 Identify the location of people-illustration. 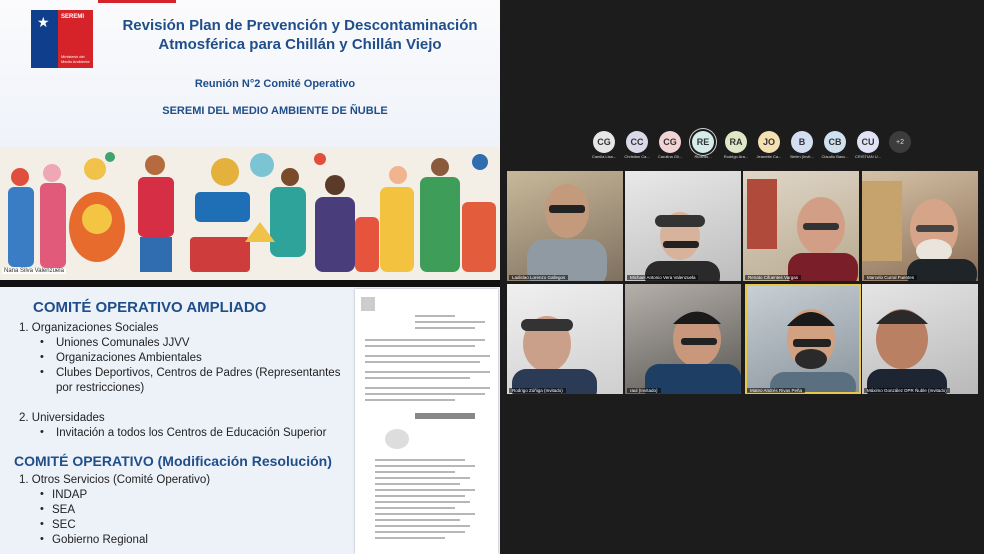
(250, 213).